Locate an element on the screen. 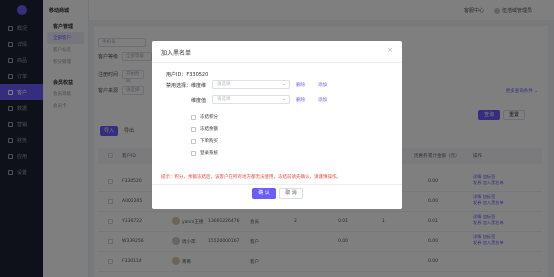 This screenshot has height=277, width=554. checkbox-freeze-points: 冻结积分 is located at coordinates (204, 117).